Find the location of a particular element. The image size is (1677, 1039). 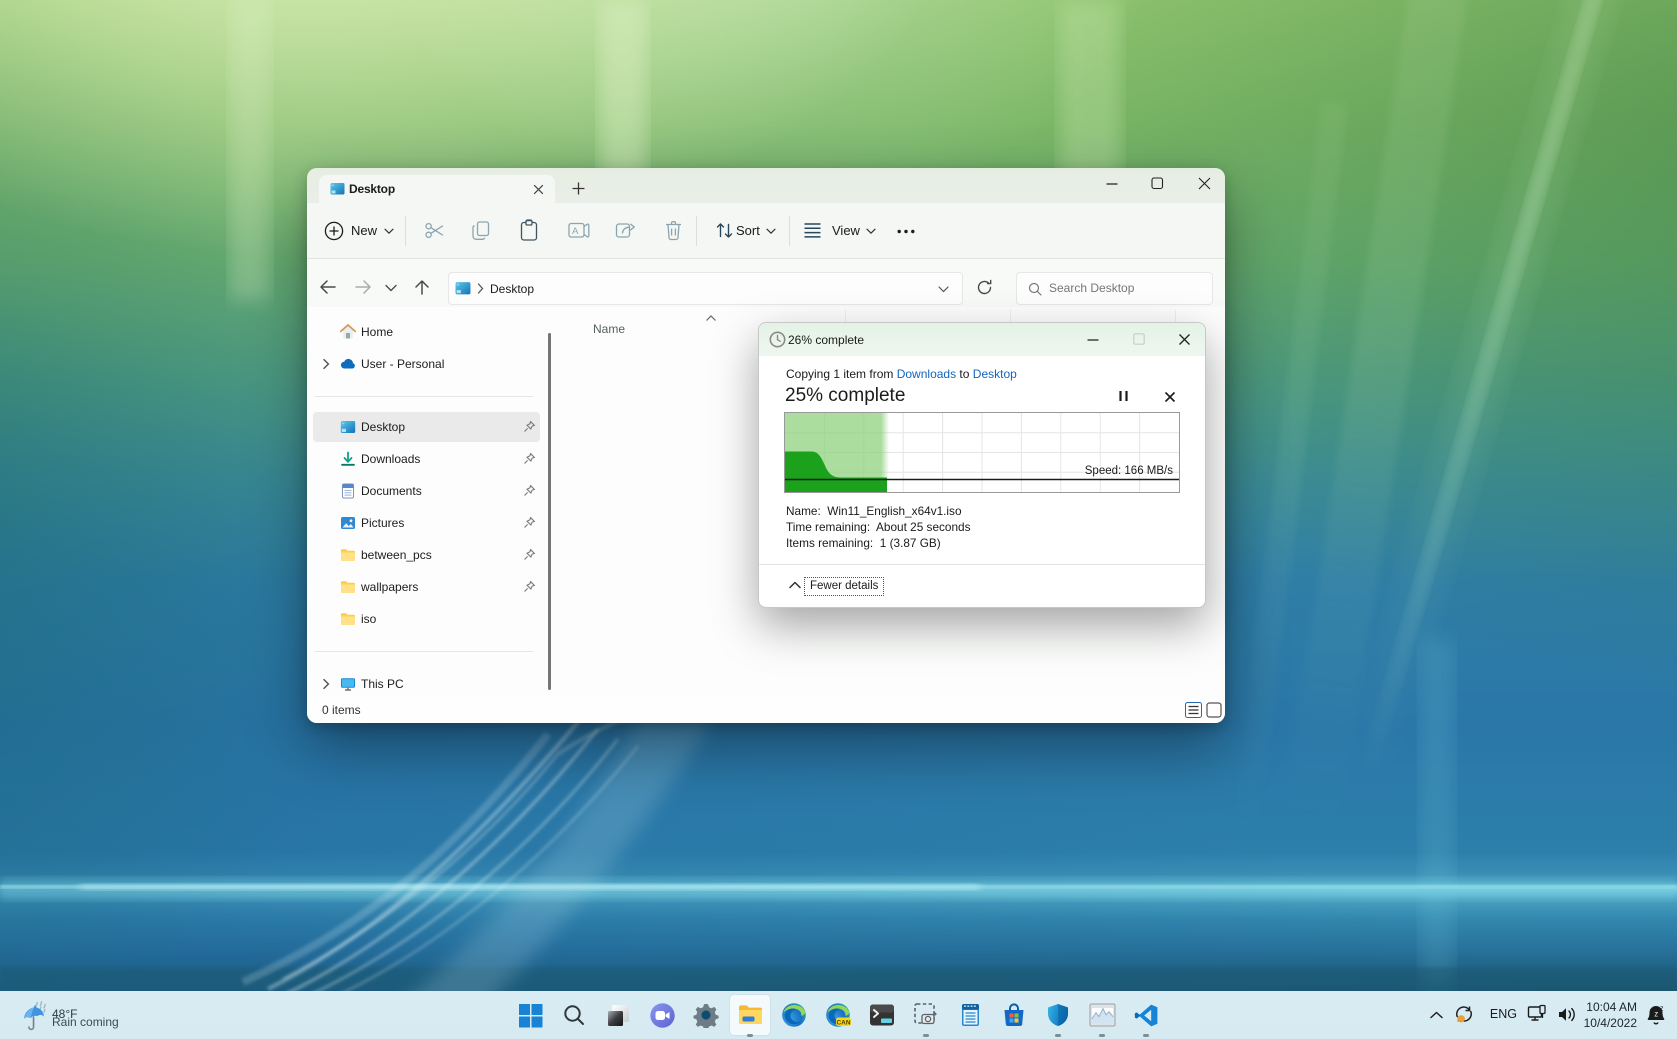

svg-text: Speed: 166 MB/s is located at coordinates (1129, 471).